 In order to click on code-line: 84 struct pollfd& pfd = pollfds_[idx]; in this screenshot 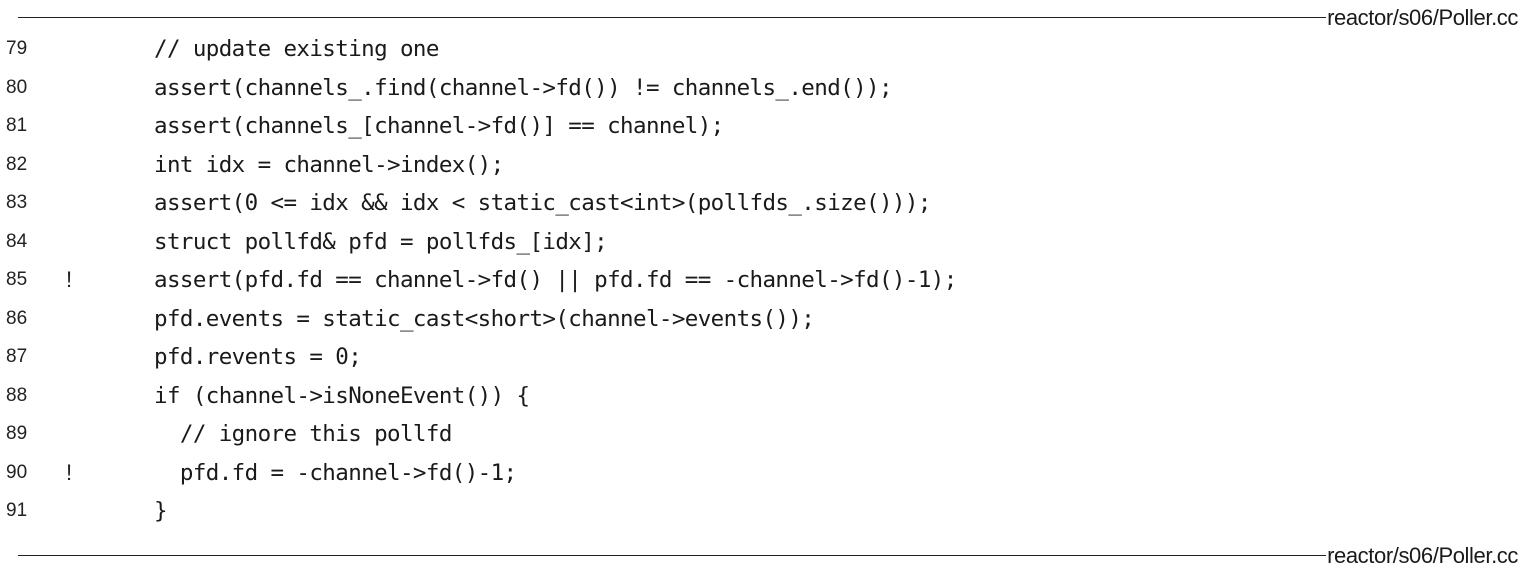, I will do `click(764, 242)`.